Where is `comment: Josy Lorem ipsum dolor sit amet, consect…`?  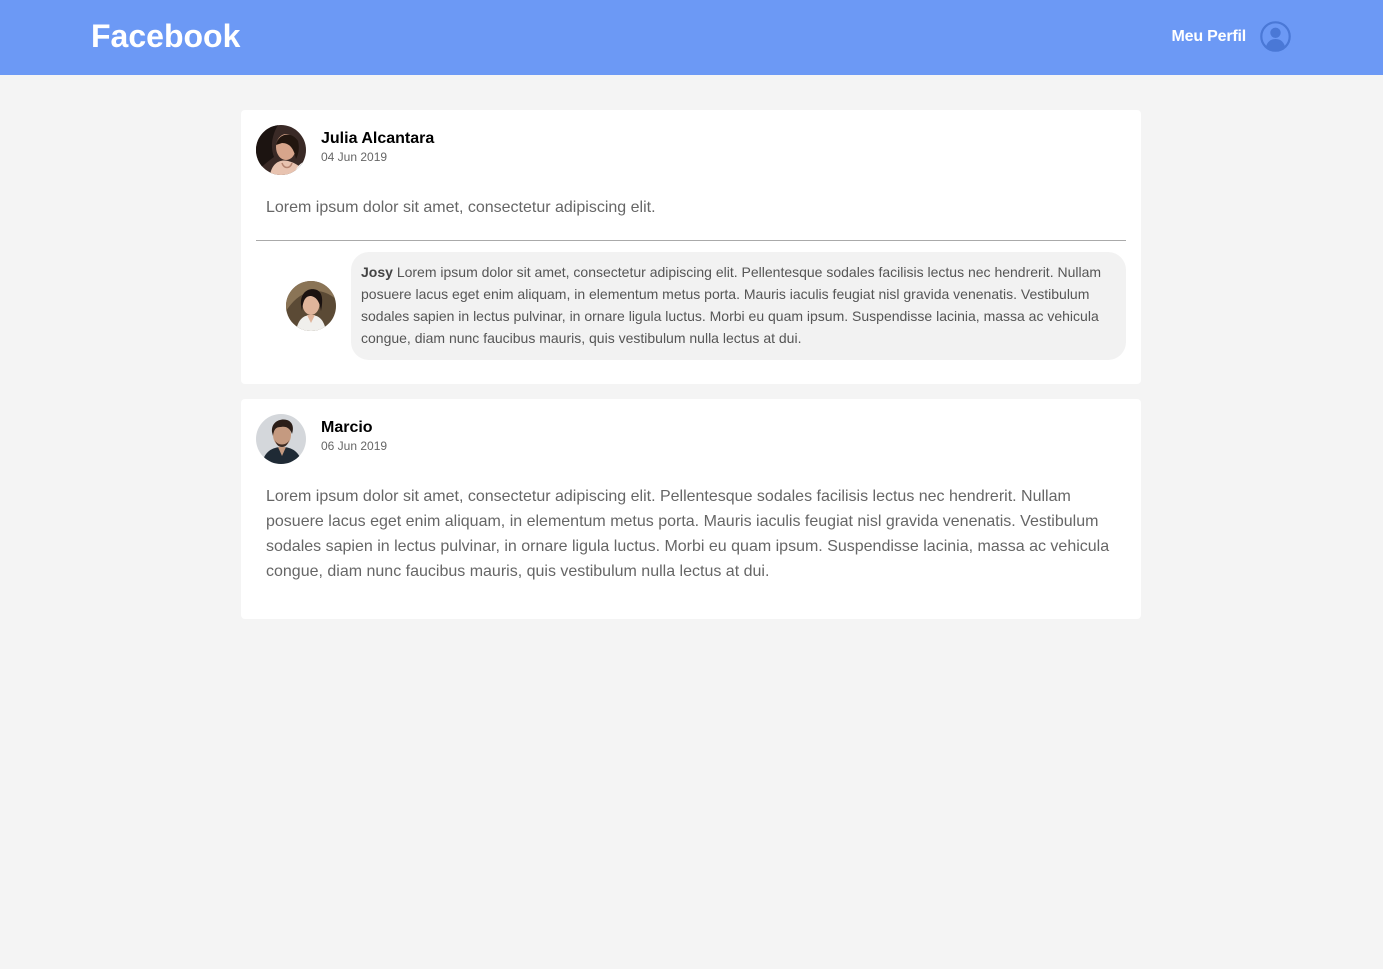
comment: Josy Lorem ipsum dolor sit amet, consect… is located at coordinates (691, 306).